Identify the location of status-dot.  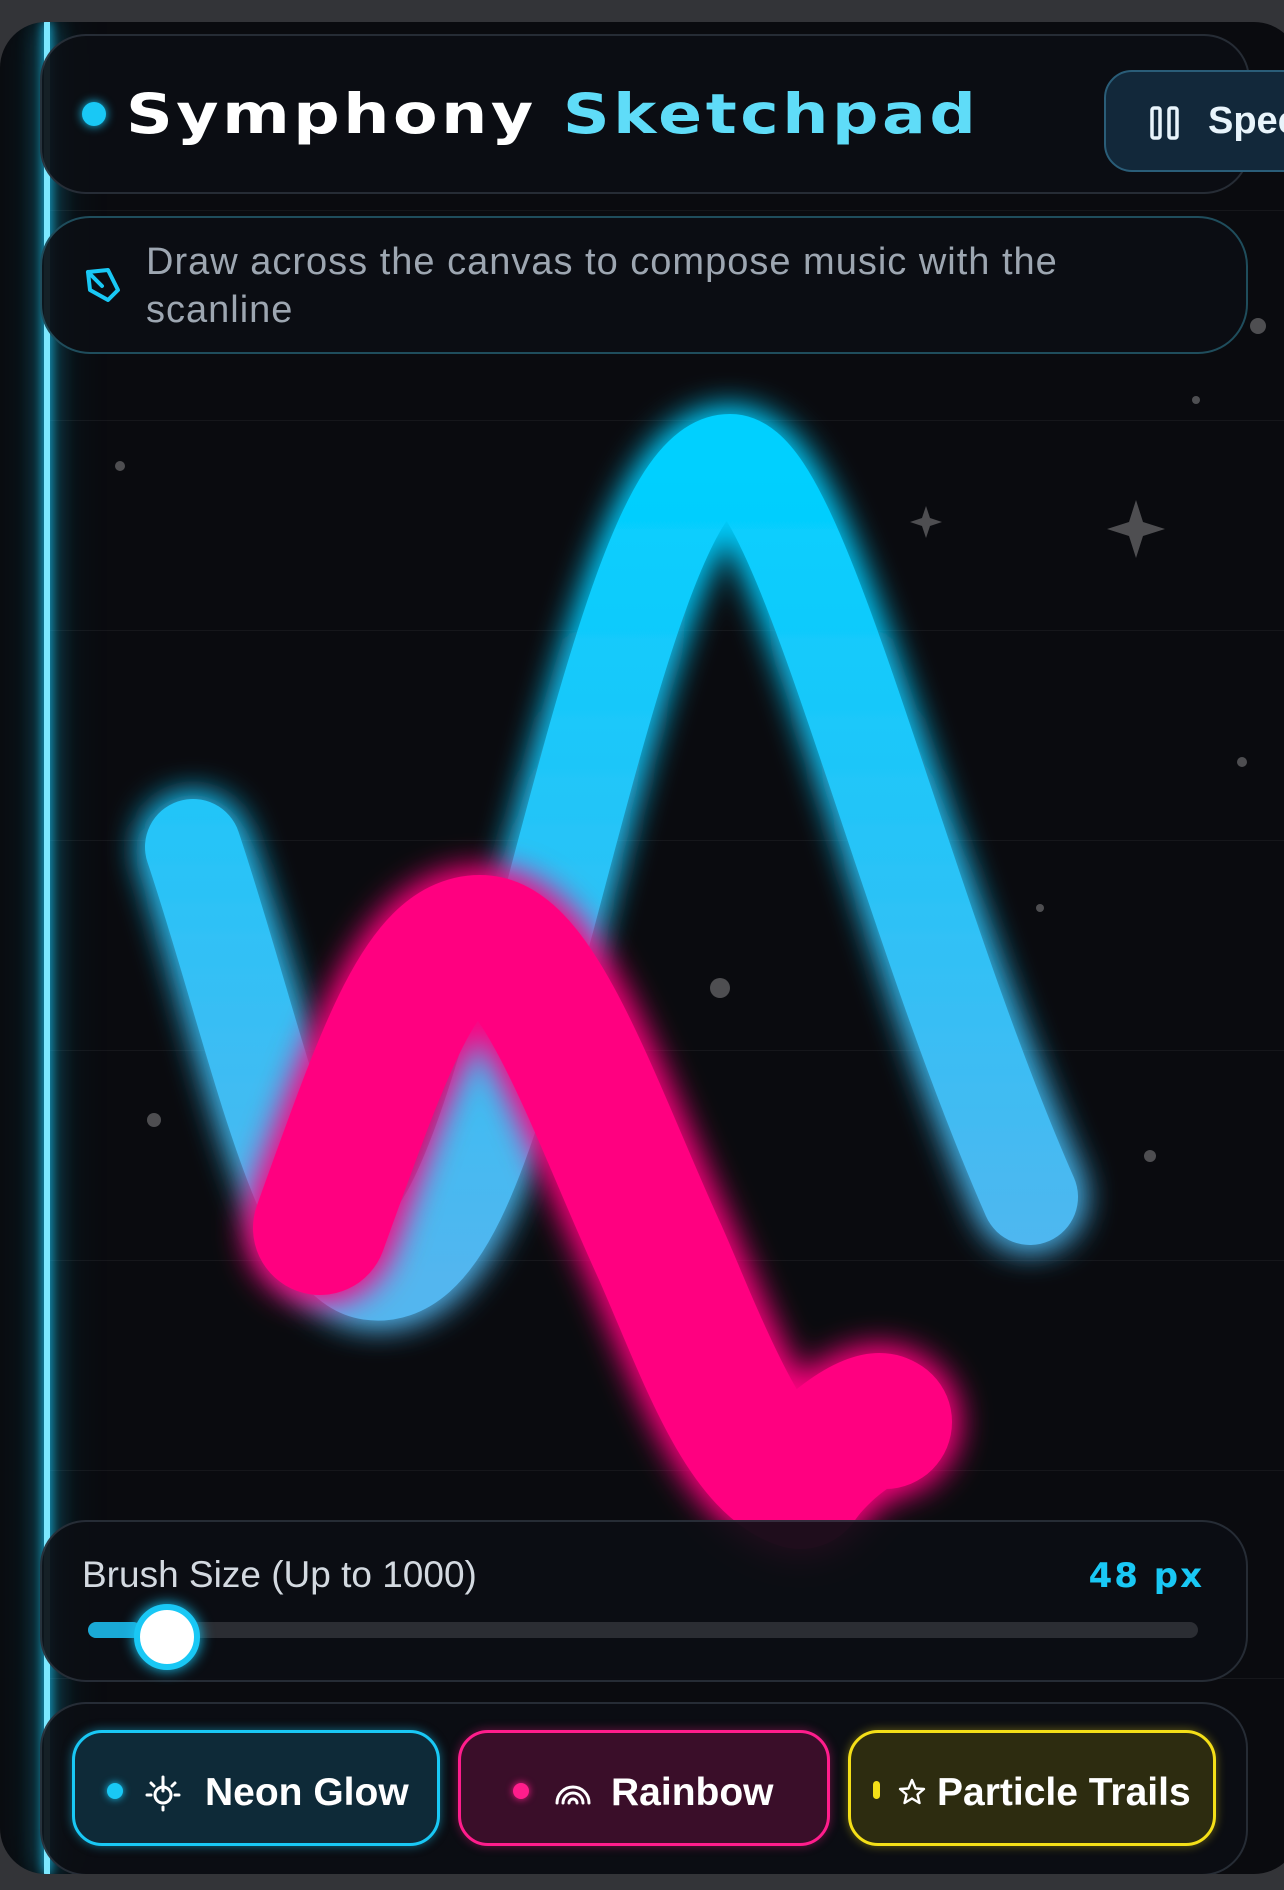
(94, 114).